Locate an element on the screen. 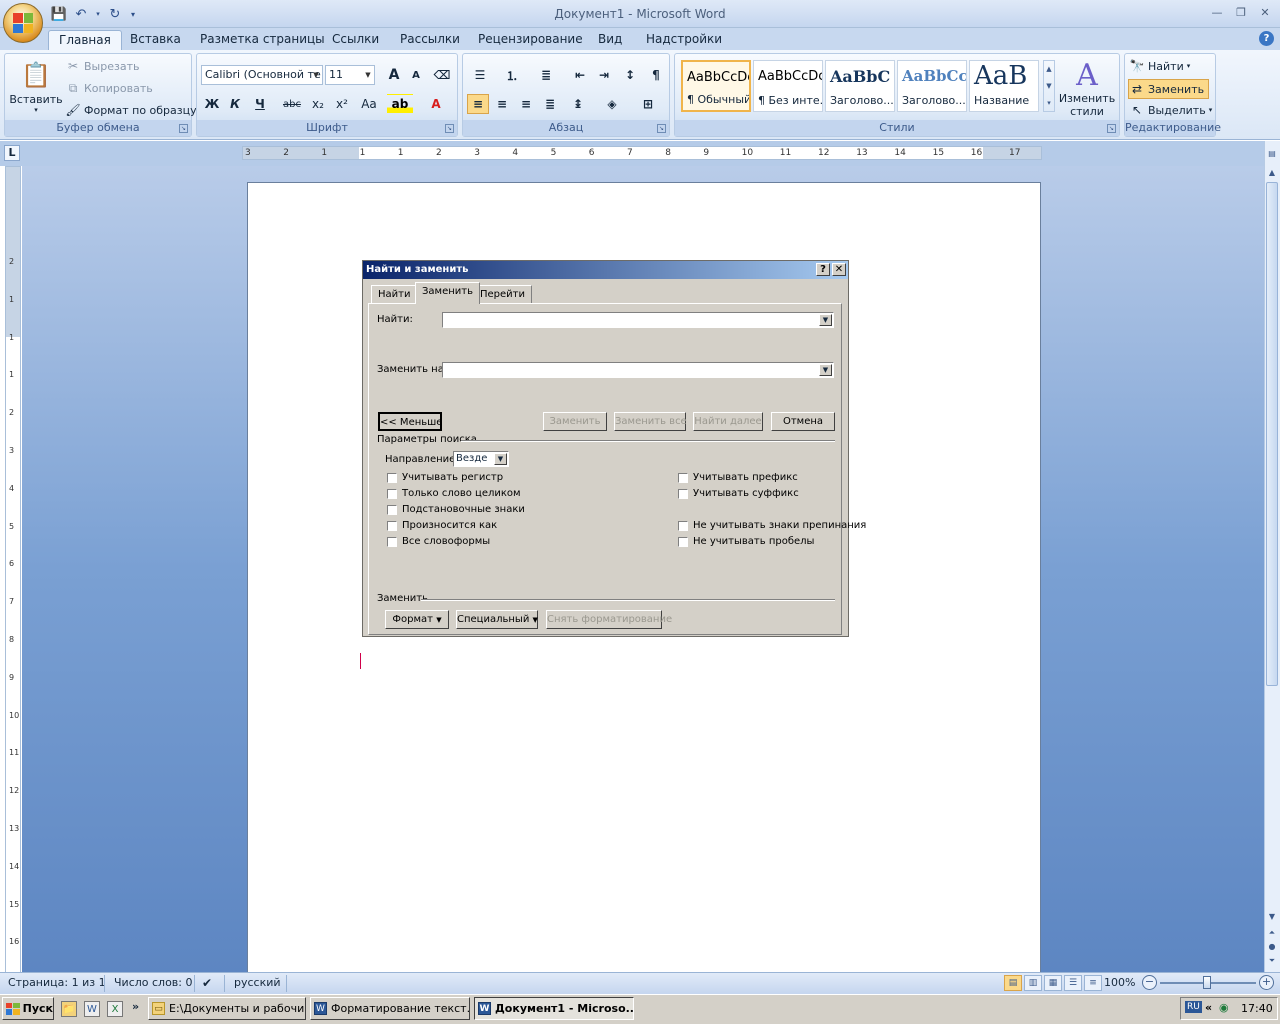 Image resolution: width=1280 pixels, height=1024 pixels. change-styles-button: A Изменить стили is located at coordinates (1087, 88).